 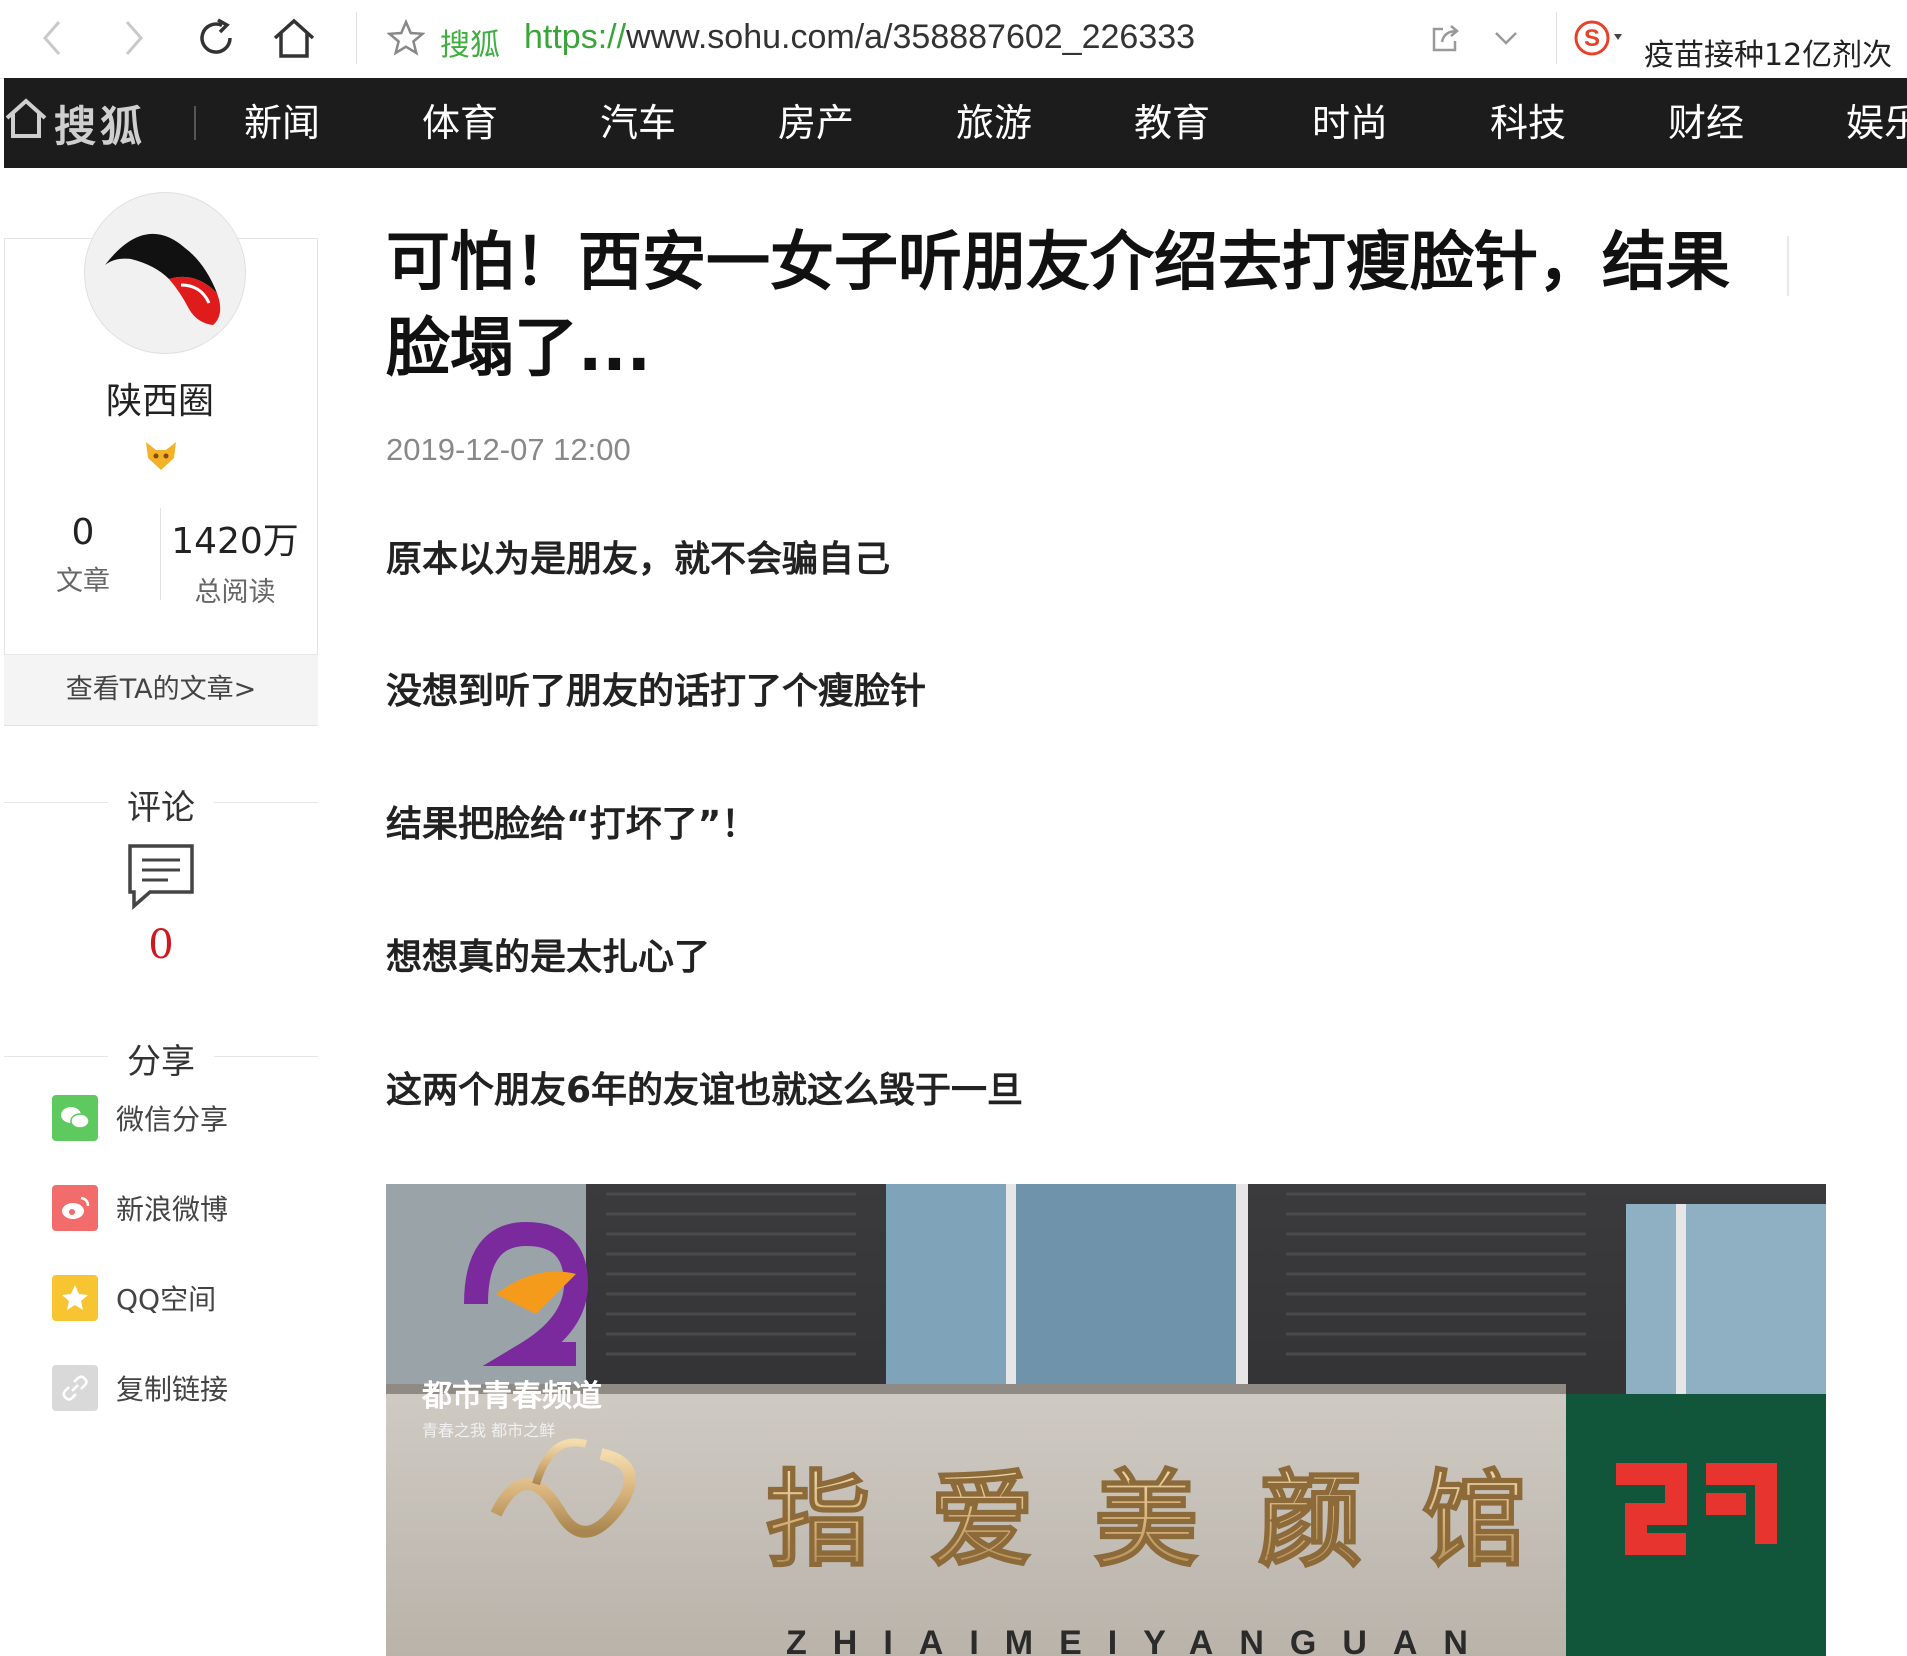 I want to click on wechat-icon, so click(x=75, y=1118).